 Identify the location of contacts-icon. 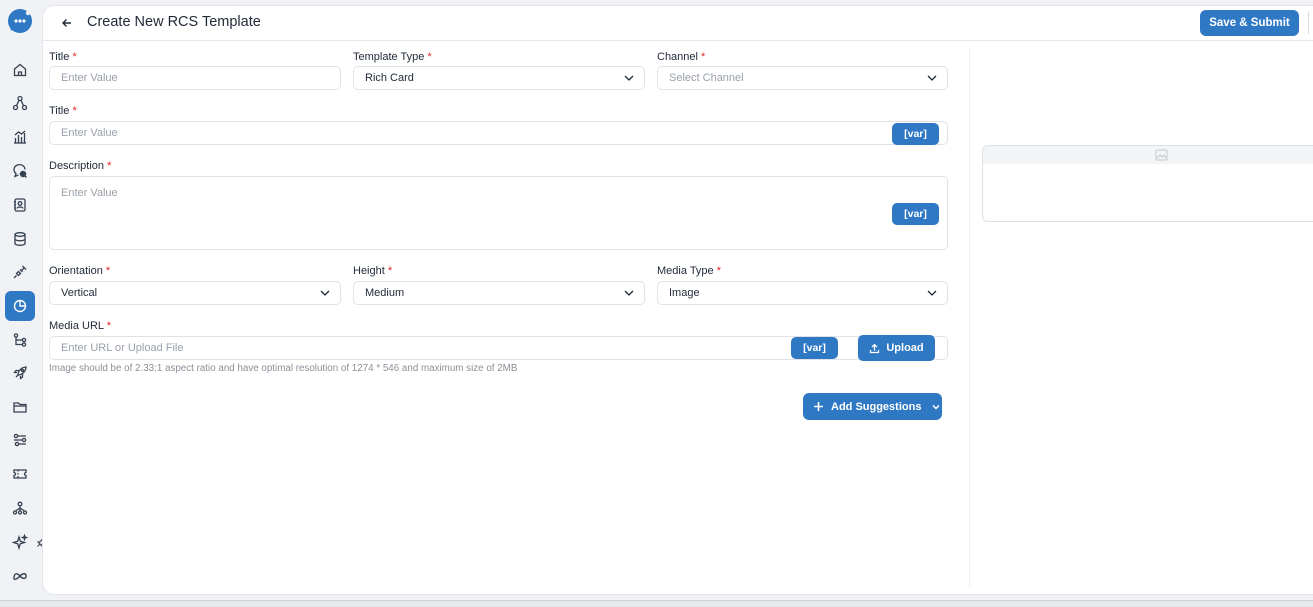
(20, 205).